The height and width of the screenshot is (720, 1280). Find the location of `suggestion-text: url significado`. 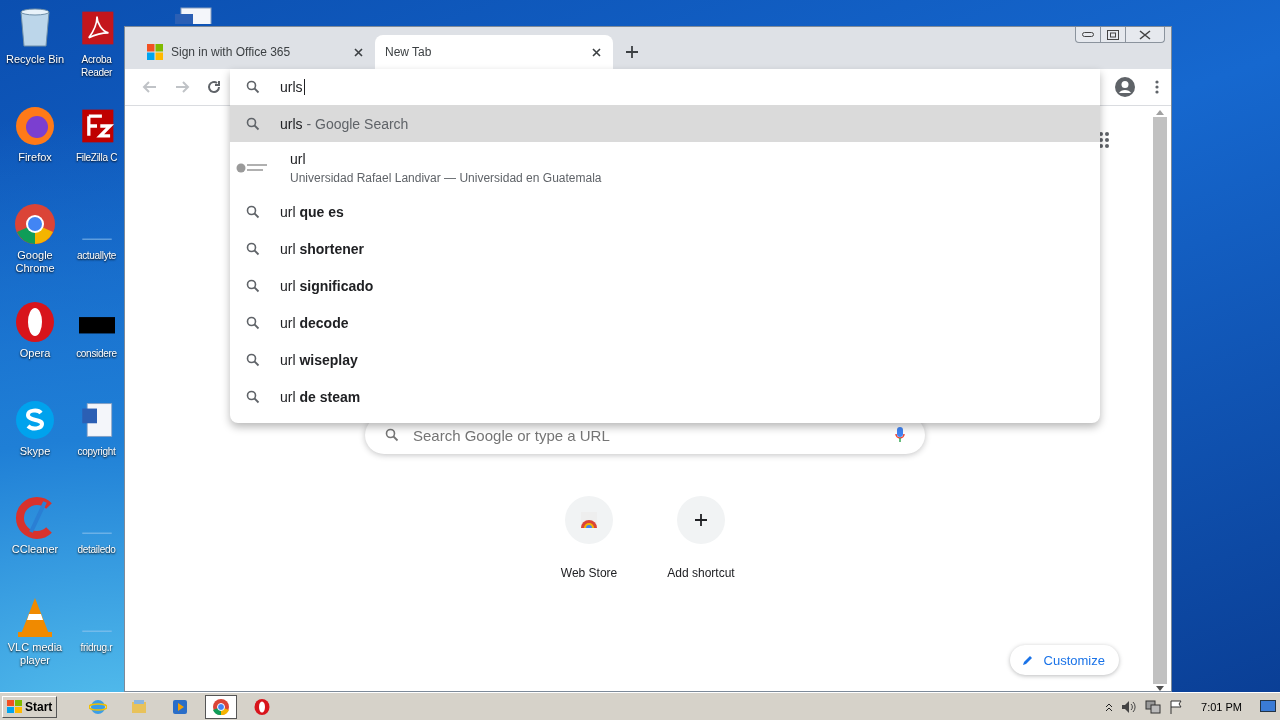

suggestion-text: url significado is located at coordinates (327, 285).